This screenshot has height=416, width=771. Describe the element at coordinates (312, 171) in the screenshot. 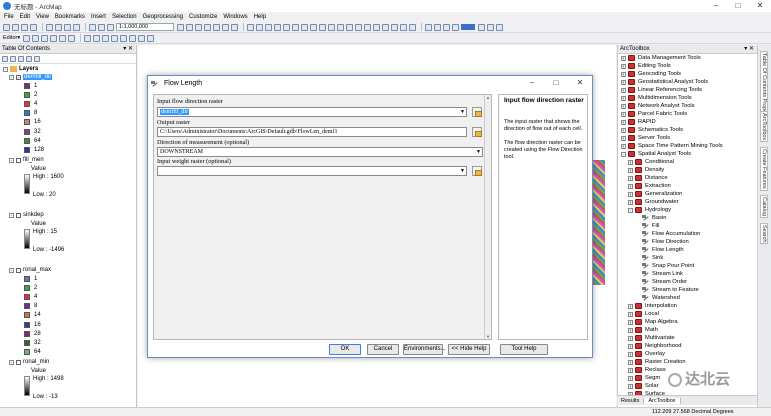

I see `input-weight-raster-combo: ▼` at that location.